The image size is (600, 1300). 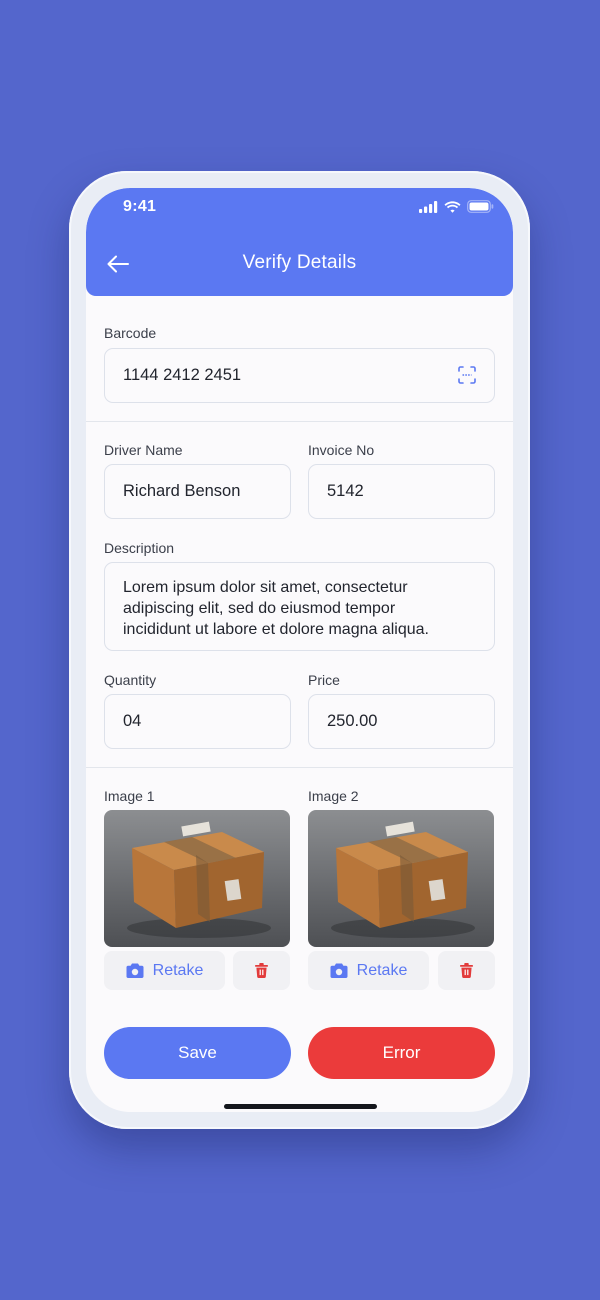 What do you see at coordinates (452, 206) in the screenshot?
I see `wifi-icon` at bounding box center [452, 206].